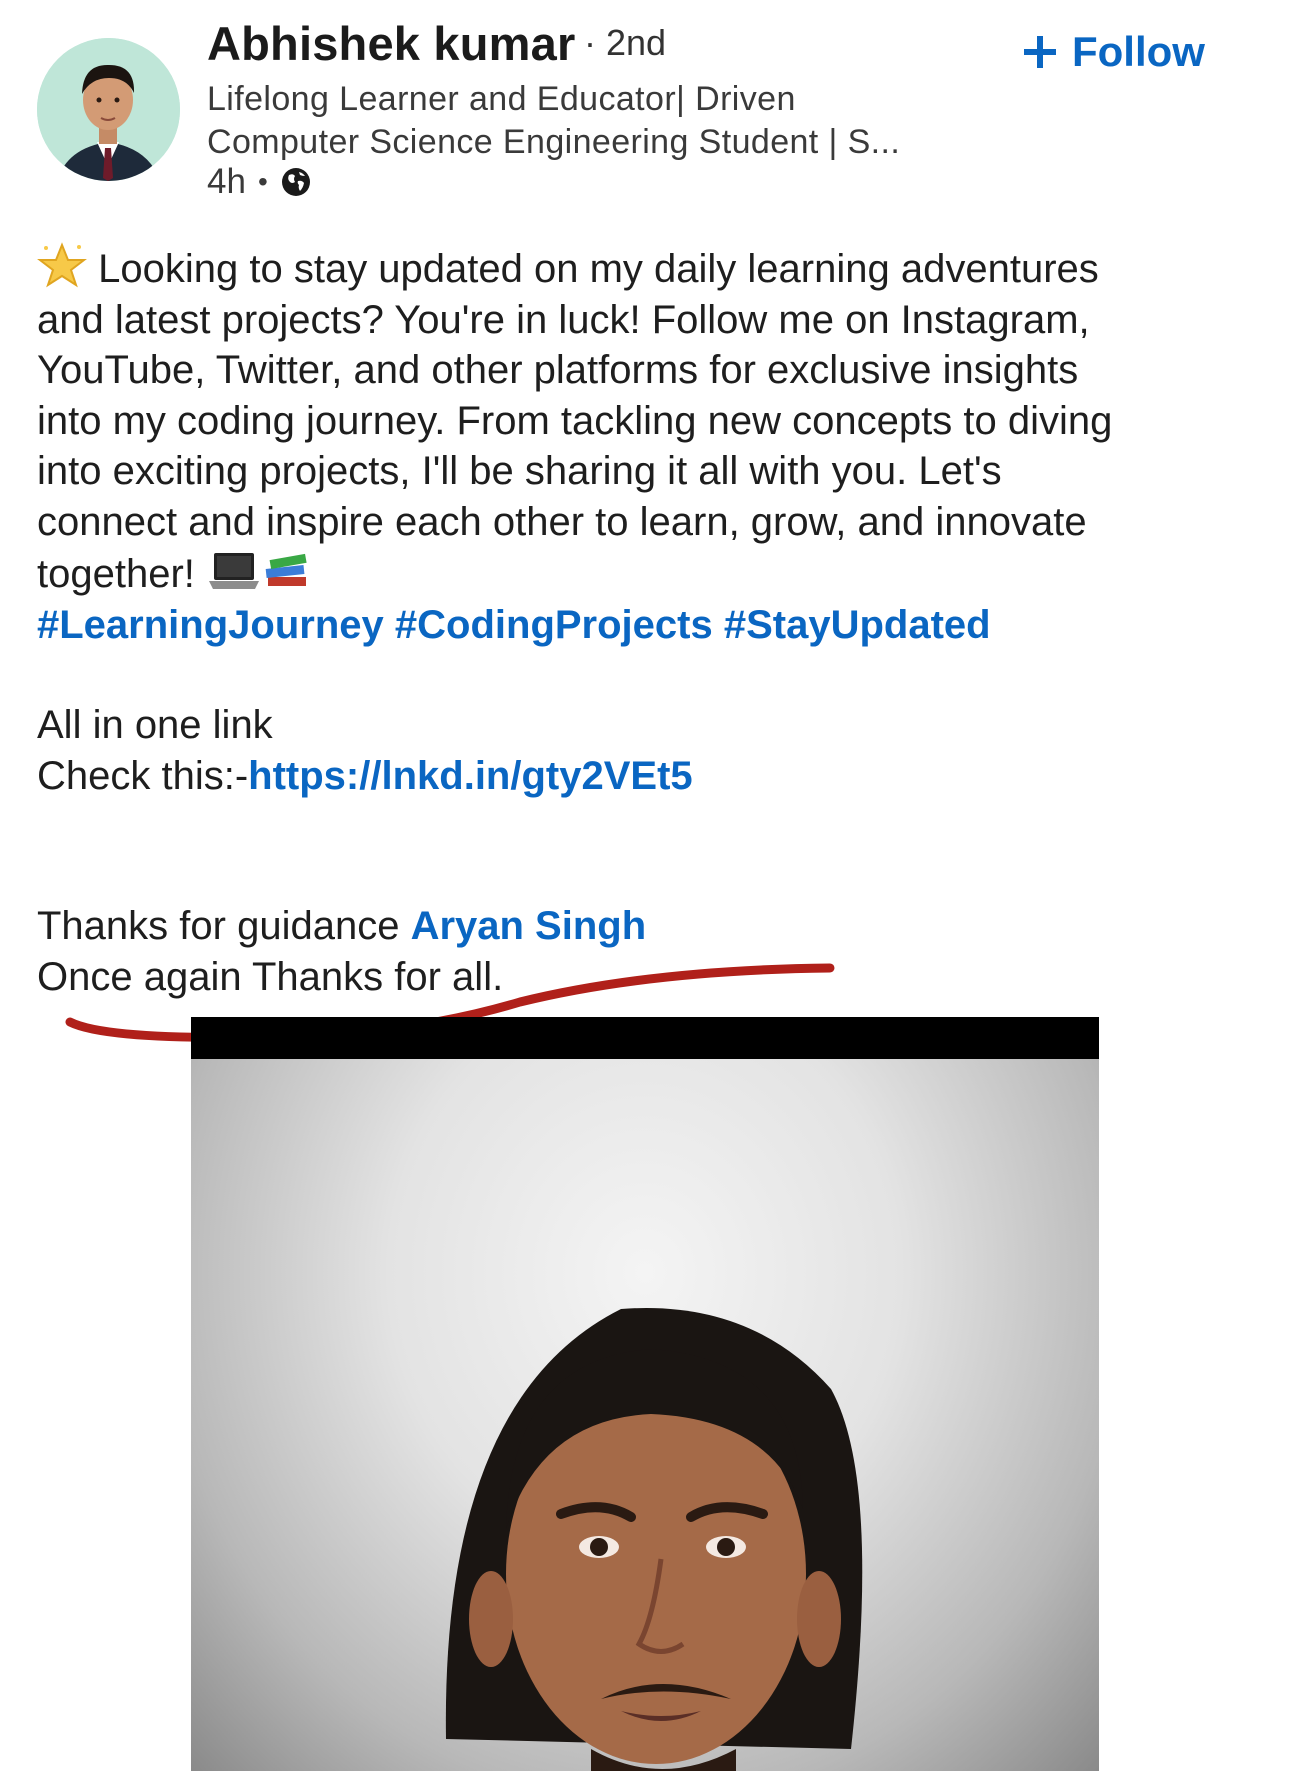 The width and height of the screenshot is (1290, 1771). Describe the element at coordinates (210, 625) in the screenshot. I see `hashtag-link: #LearningJourney` at that location.